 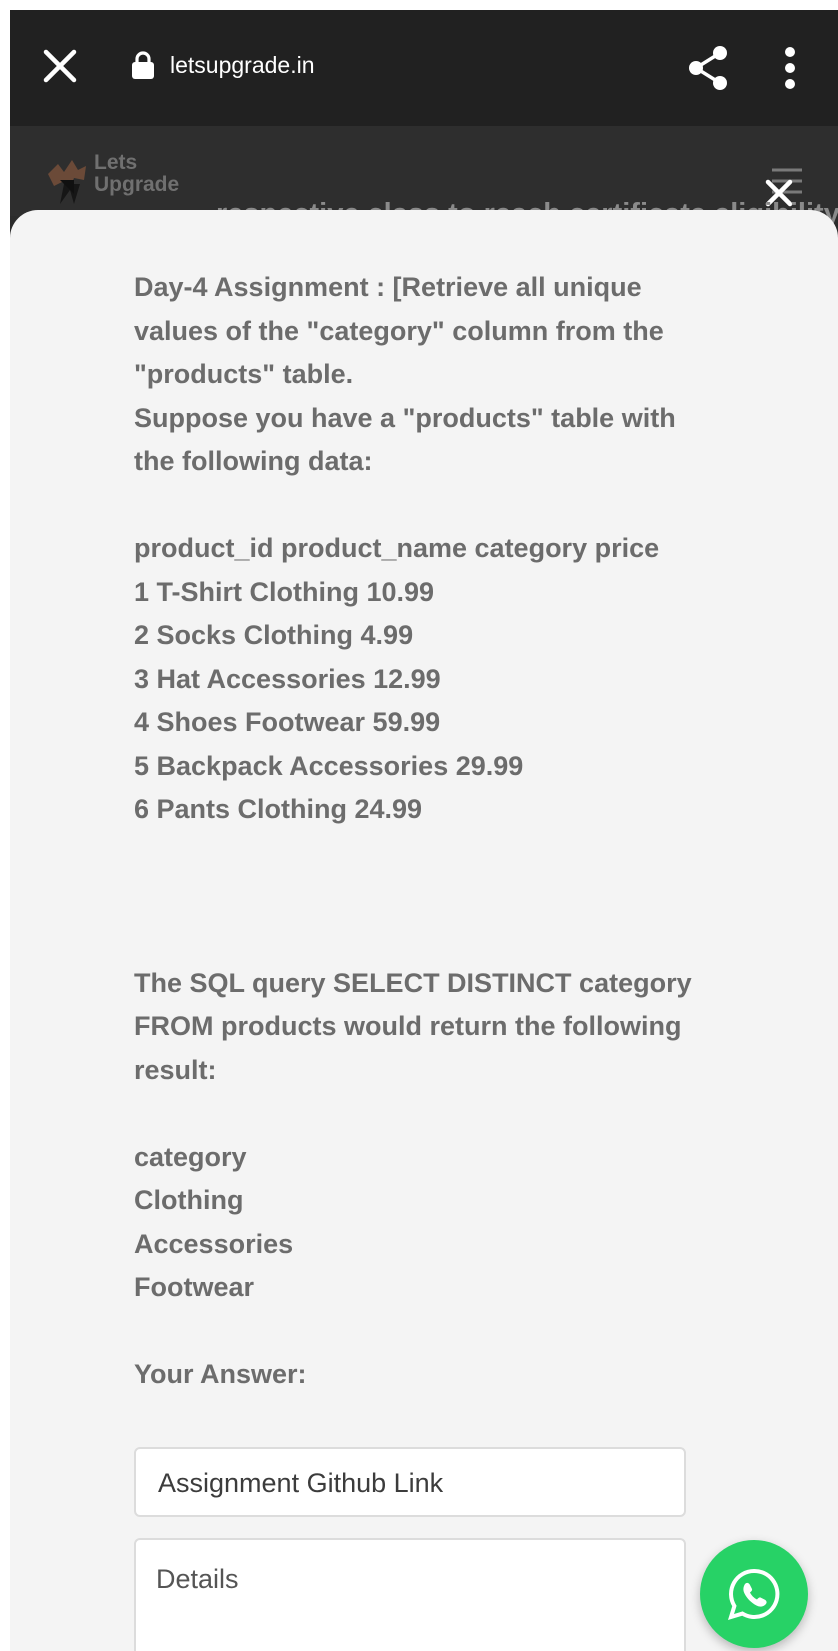 I want to click on whatsapp-icon, so click(x=753, y=1594).